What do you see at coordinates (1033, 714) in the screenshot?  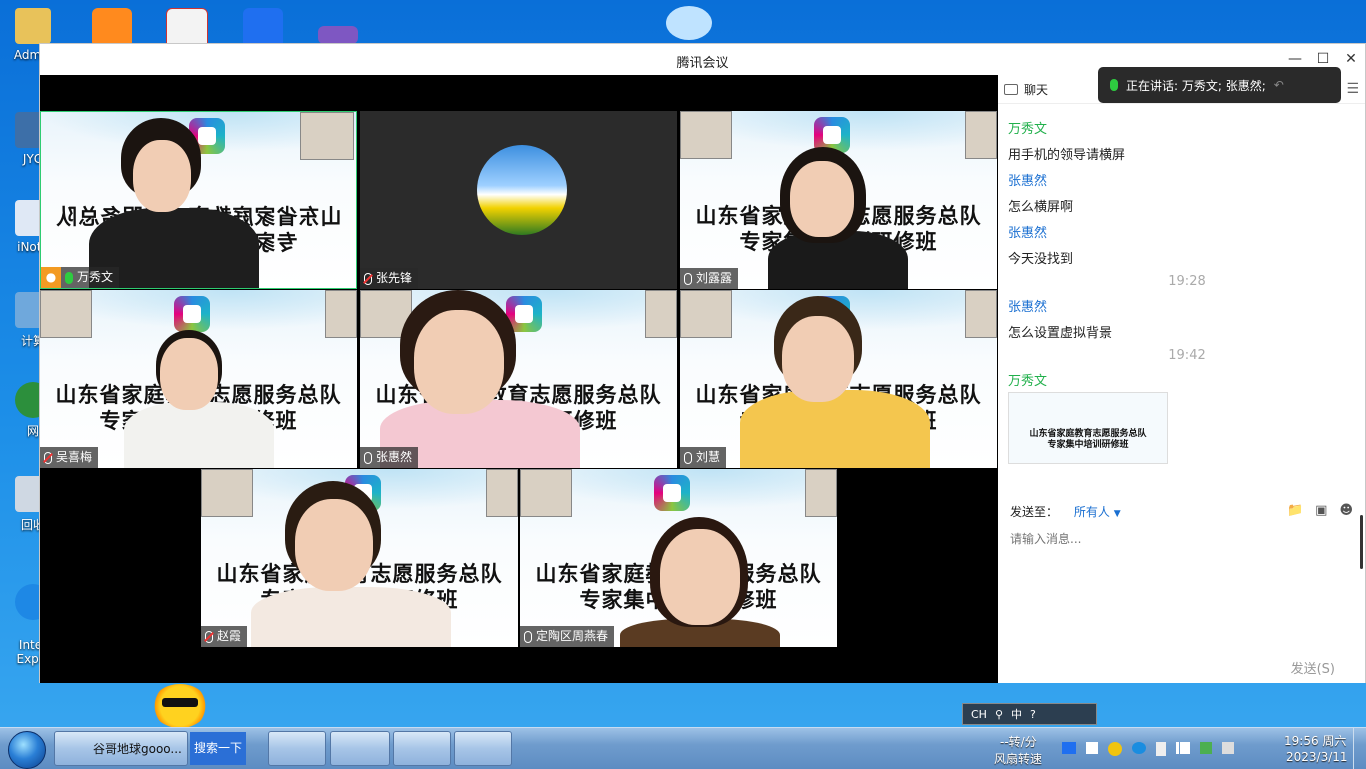 I see `help-icon: ?` at bounding box center [1033, 714].